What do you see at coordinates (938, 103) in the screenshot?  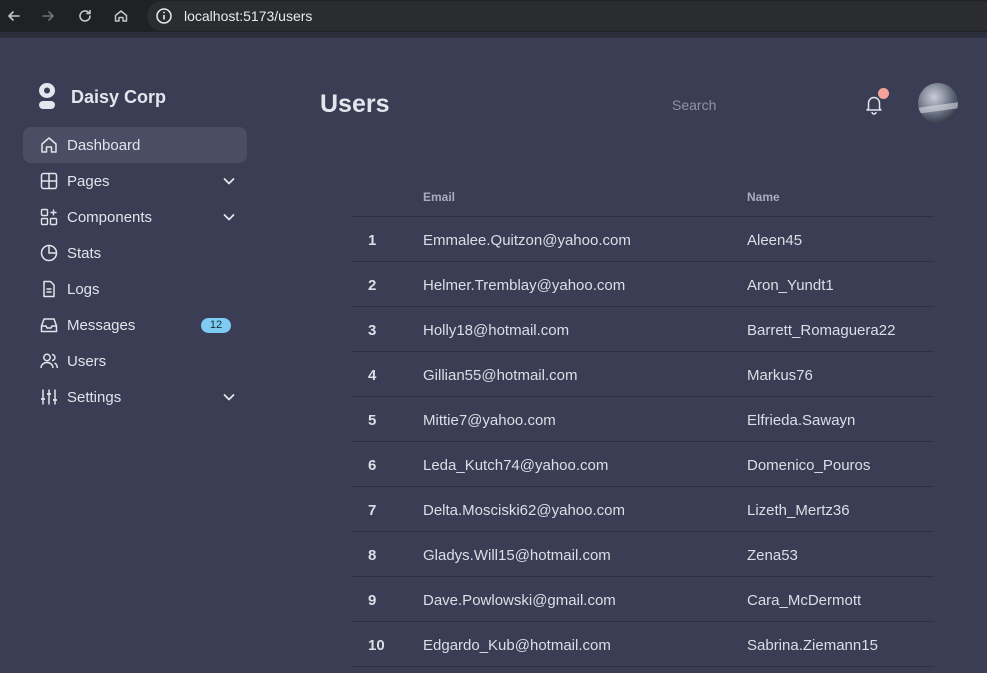 I see `avatar` at bounding box center [938, 103].